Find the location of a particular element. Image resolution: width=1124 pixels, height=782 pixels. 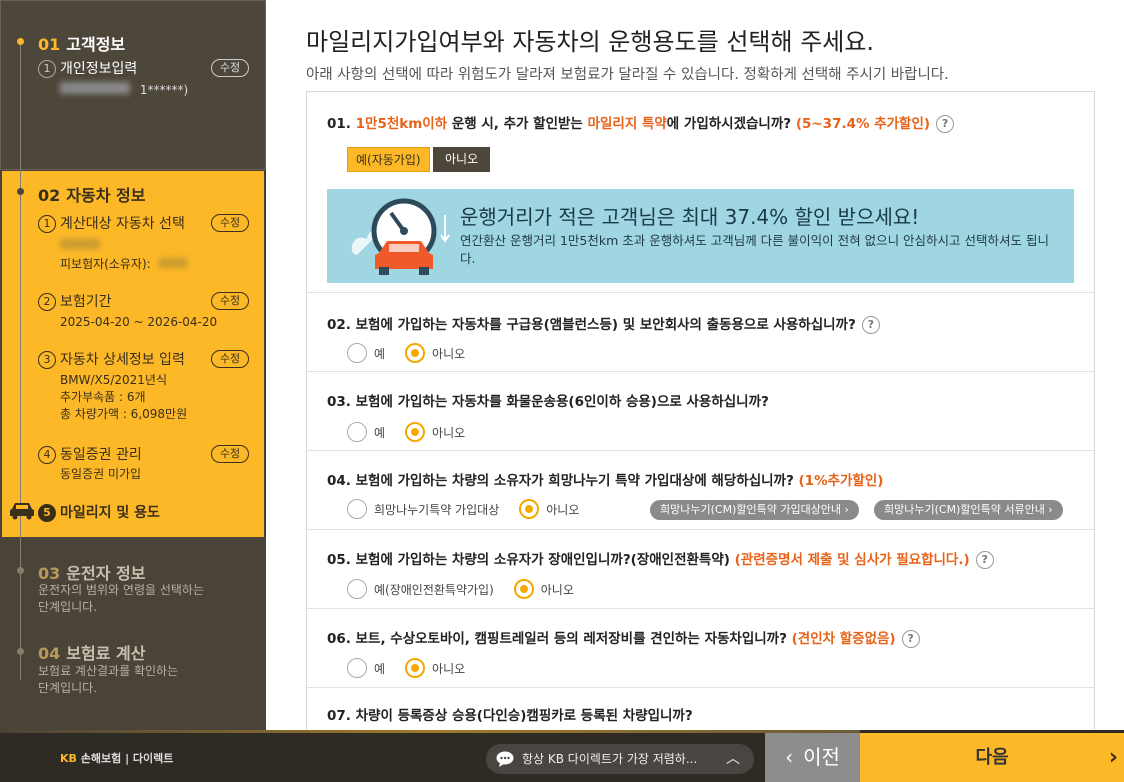

timeline-line is located at coordinates (20, 360).